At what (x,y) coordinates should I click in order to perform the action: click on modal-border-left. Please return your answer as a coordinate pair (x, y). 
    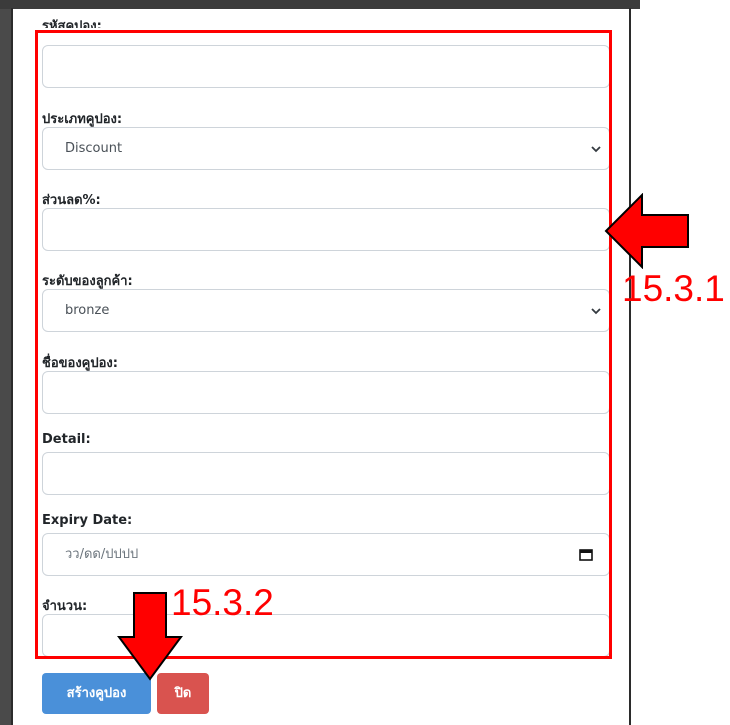
    Looking at the image, I should click on (12, 366).